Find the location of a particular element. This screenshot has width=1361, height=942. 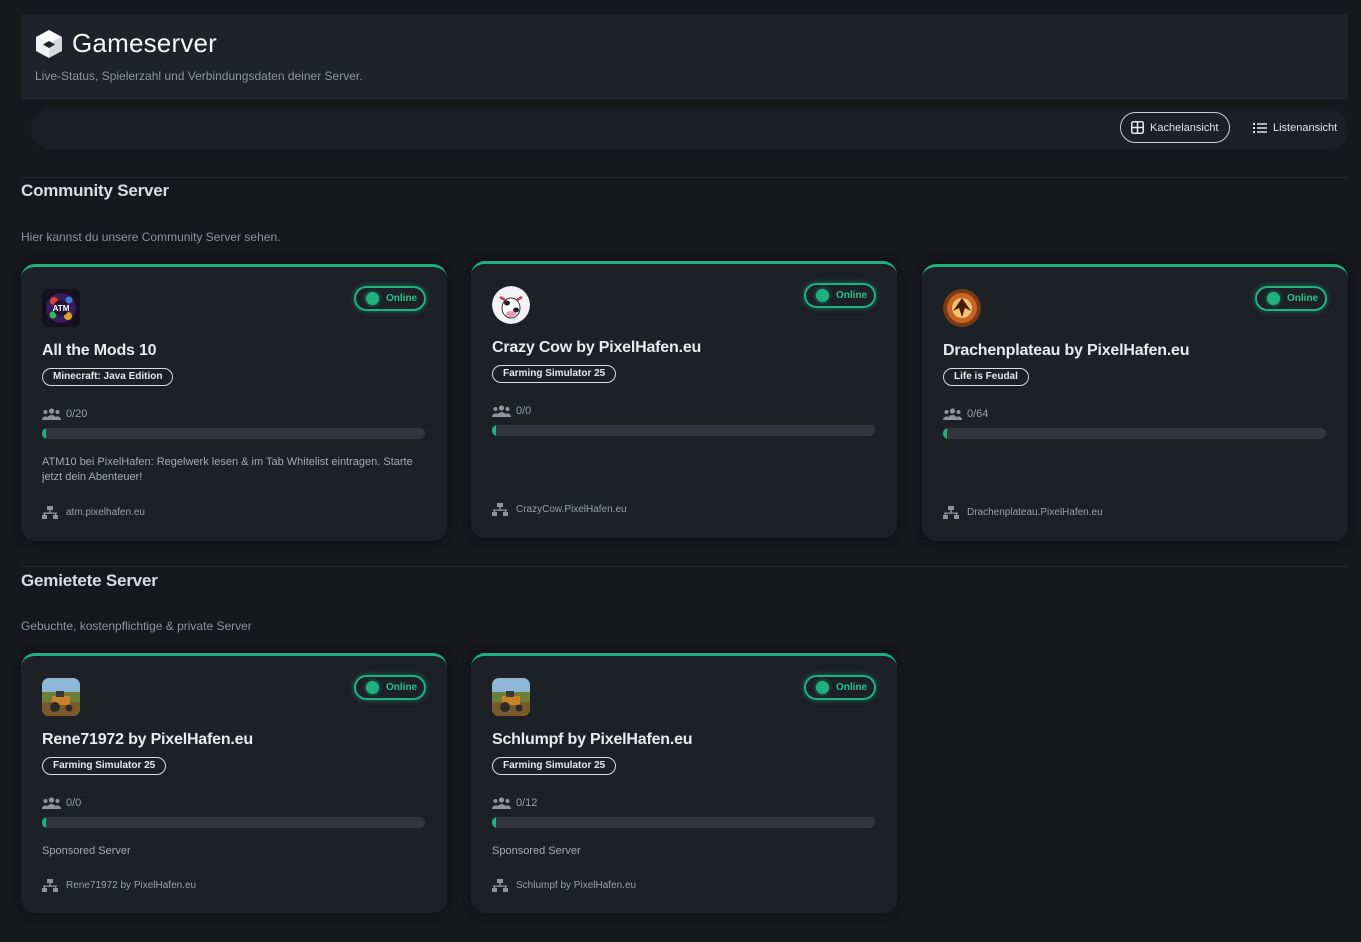

server-logo: ATM is located at coordinates (61, 308).